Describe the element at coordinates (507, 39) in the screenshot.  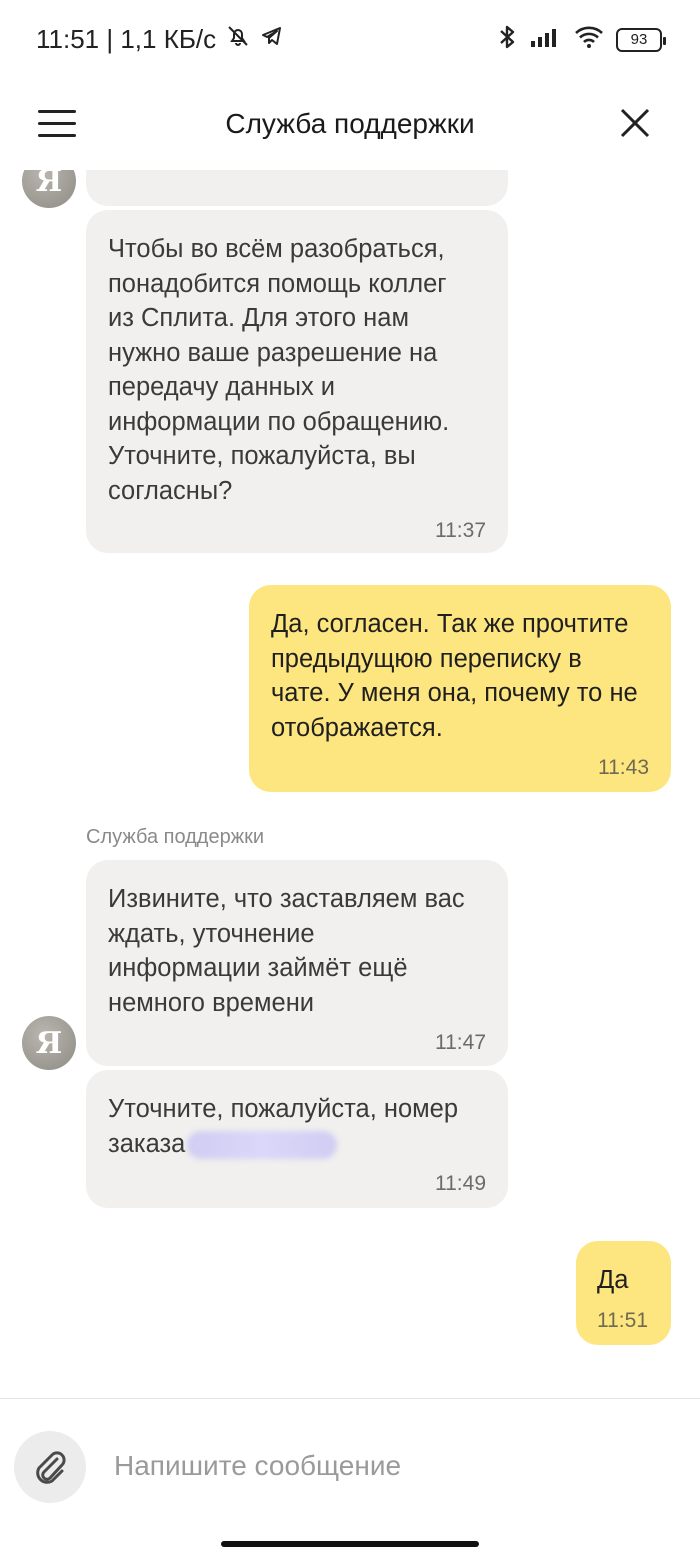
I see `bluetooth-icon` at that location.